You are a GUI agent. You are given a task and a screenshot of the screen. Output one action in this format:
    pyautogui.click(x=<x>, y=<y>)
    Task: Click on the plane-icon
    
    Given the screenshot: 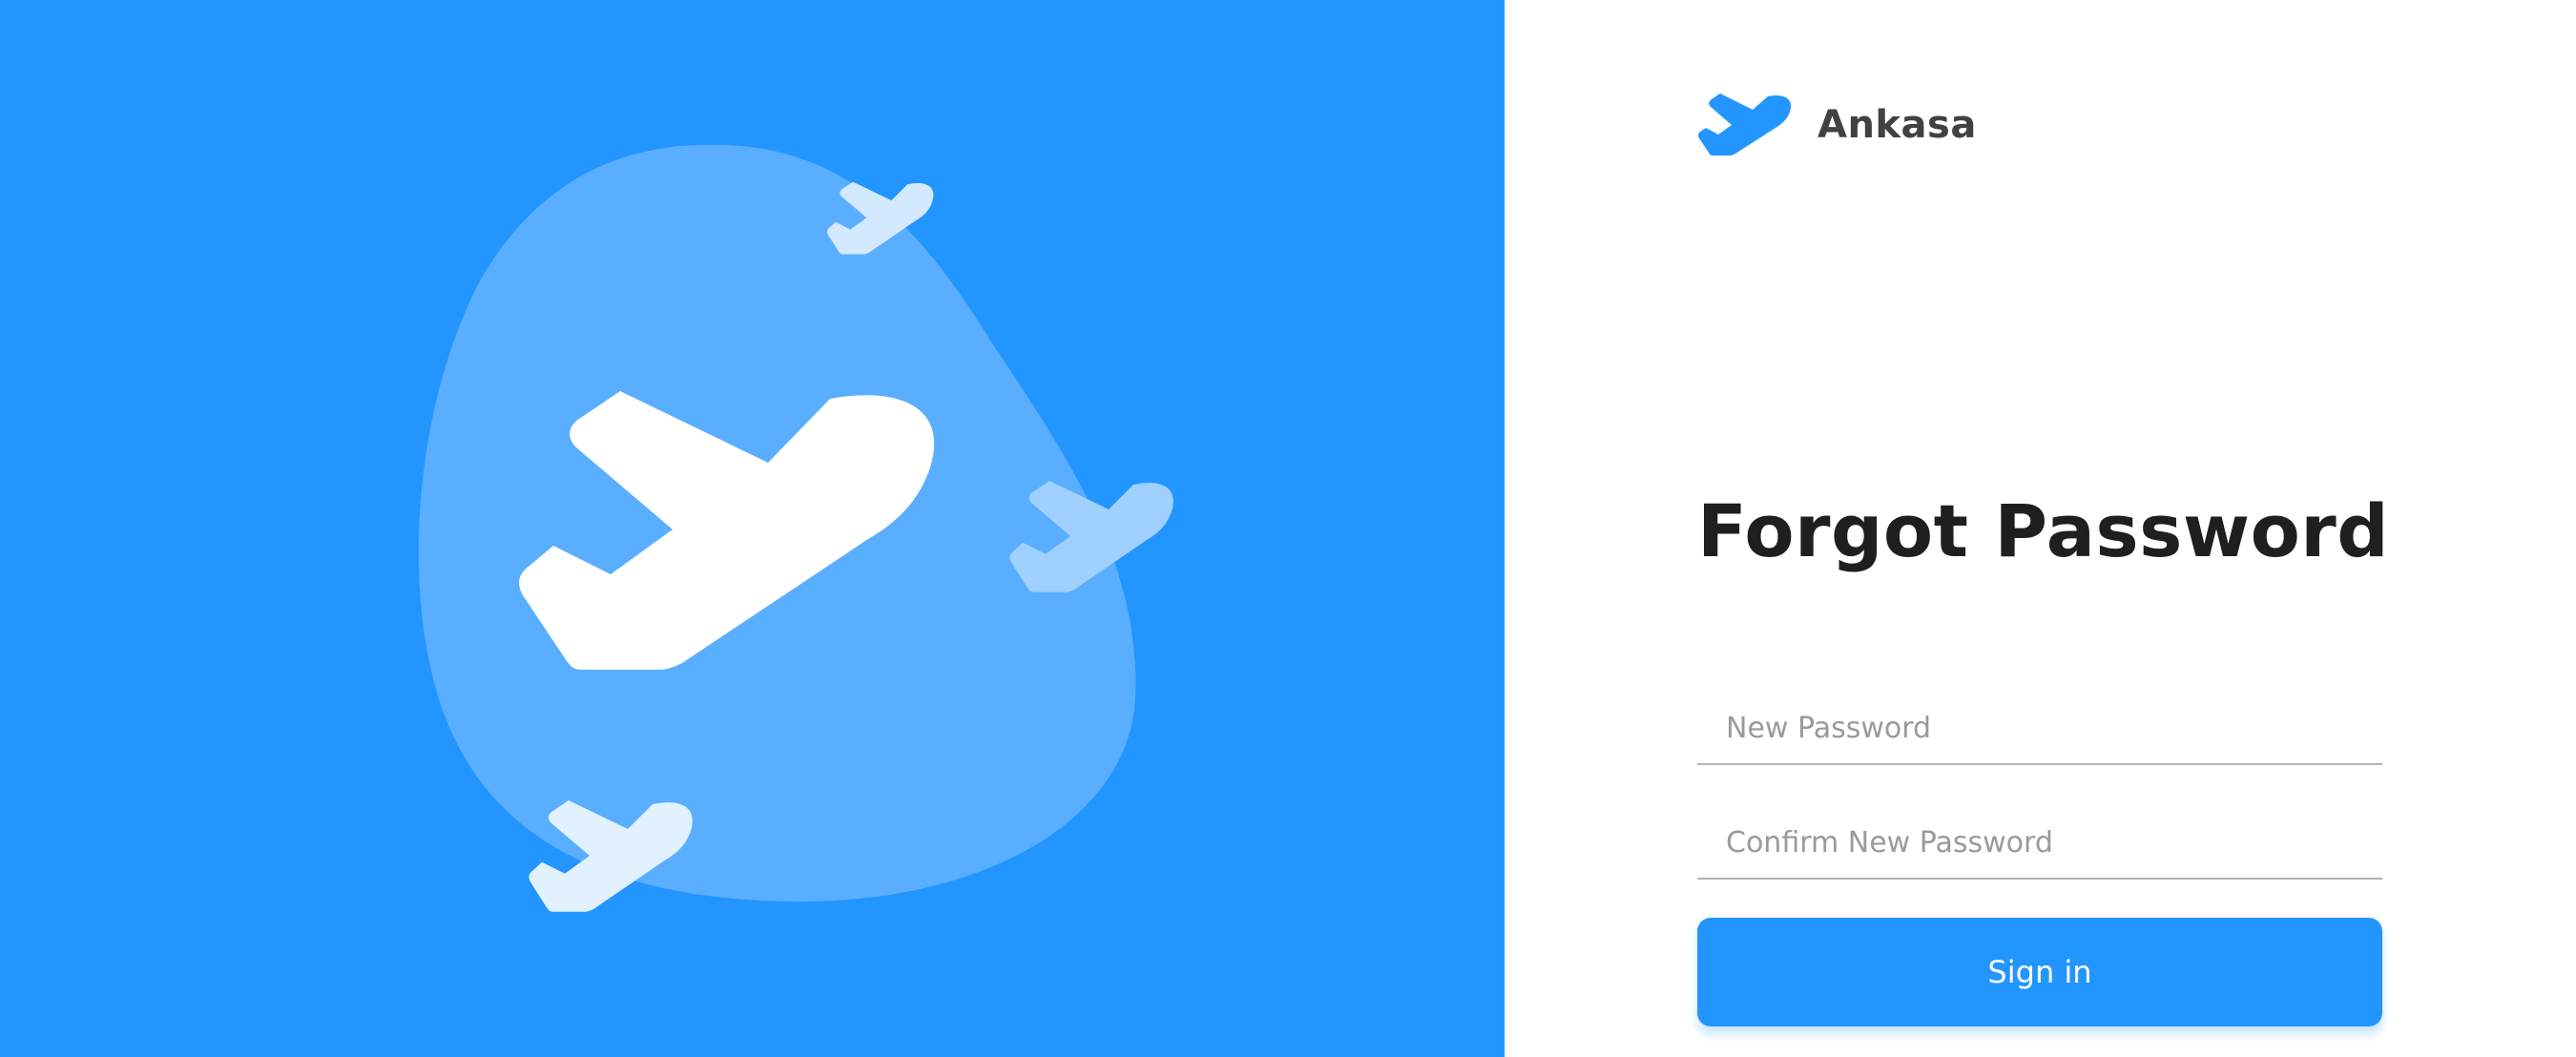 What is the action you would take?
    pyautogui.click(x=1744, y=124)
    